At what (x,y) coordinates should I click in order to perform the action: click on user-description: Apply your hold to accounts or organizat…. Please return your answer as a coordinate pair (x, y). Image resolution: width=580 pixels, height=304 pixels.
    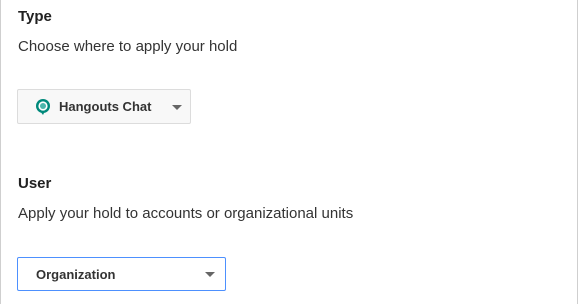
    Looking at the image, I should click on (186, 213).